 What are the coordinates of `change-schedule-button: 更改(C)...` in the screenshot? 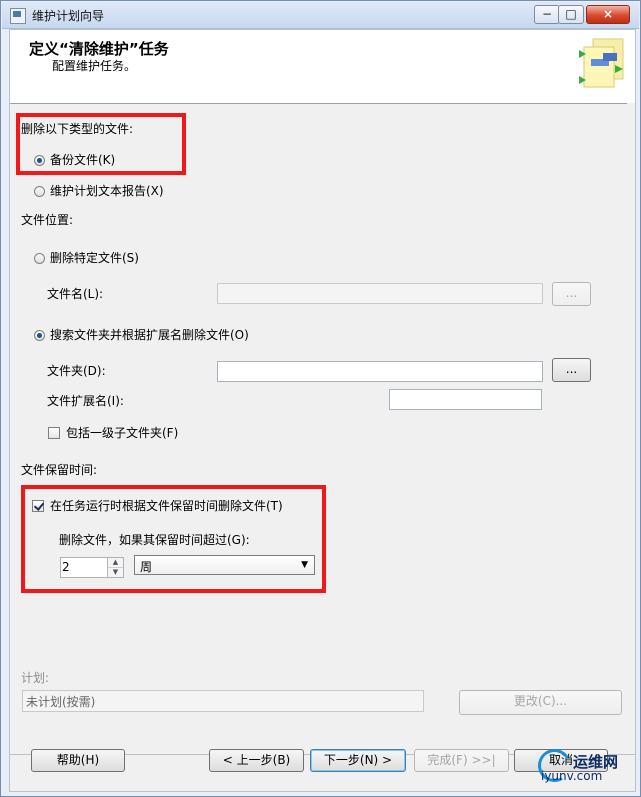 It's located at (540, 702).